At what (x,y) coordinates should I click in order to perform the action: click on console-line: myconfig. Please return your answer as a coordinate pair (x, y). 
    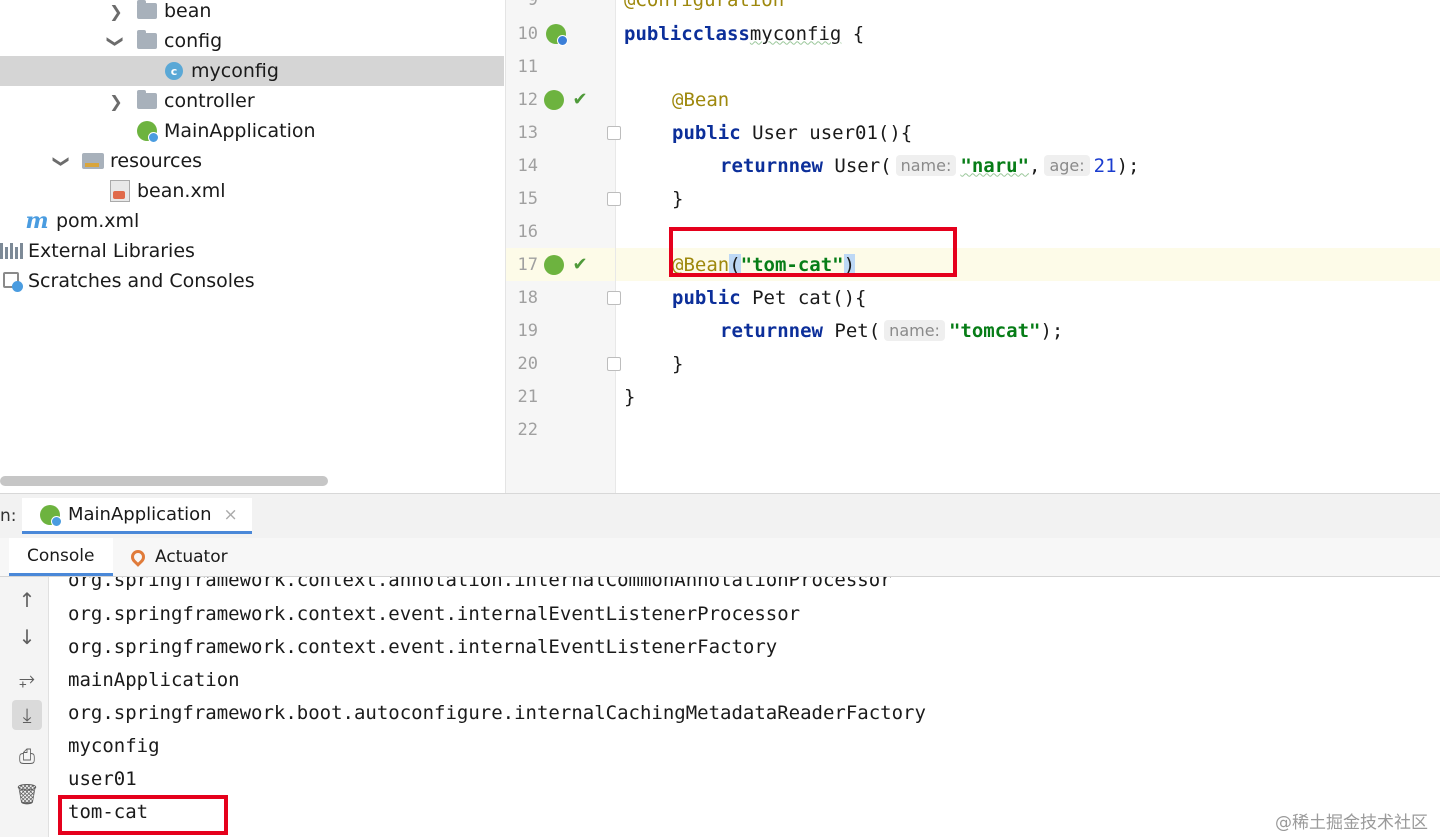
    Looking at the image, I should click on (114, 745).